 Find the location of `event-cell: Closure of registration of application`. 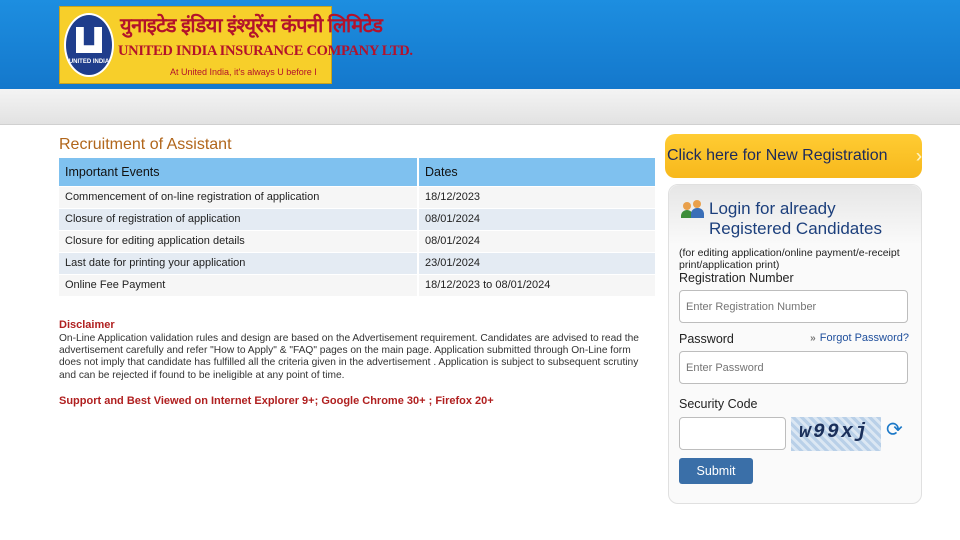

event-cell: Closure of registration of application is located at coordinates (239, 218).